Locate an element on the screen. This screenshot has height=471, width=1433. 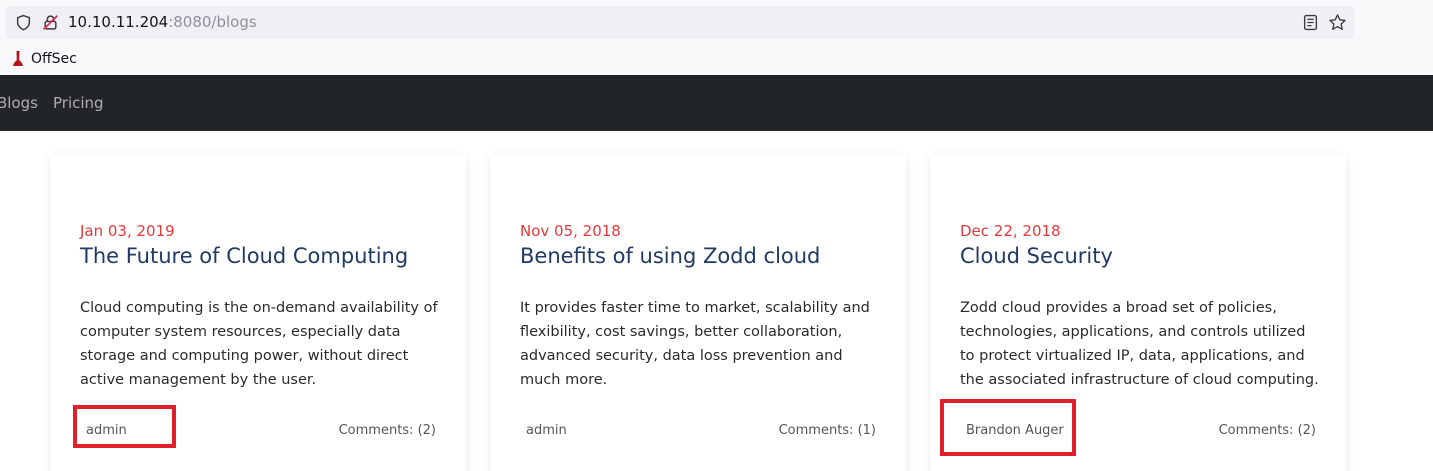
url-host: 10.10.11.204 is located at coordinates (118, 22).